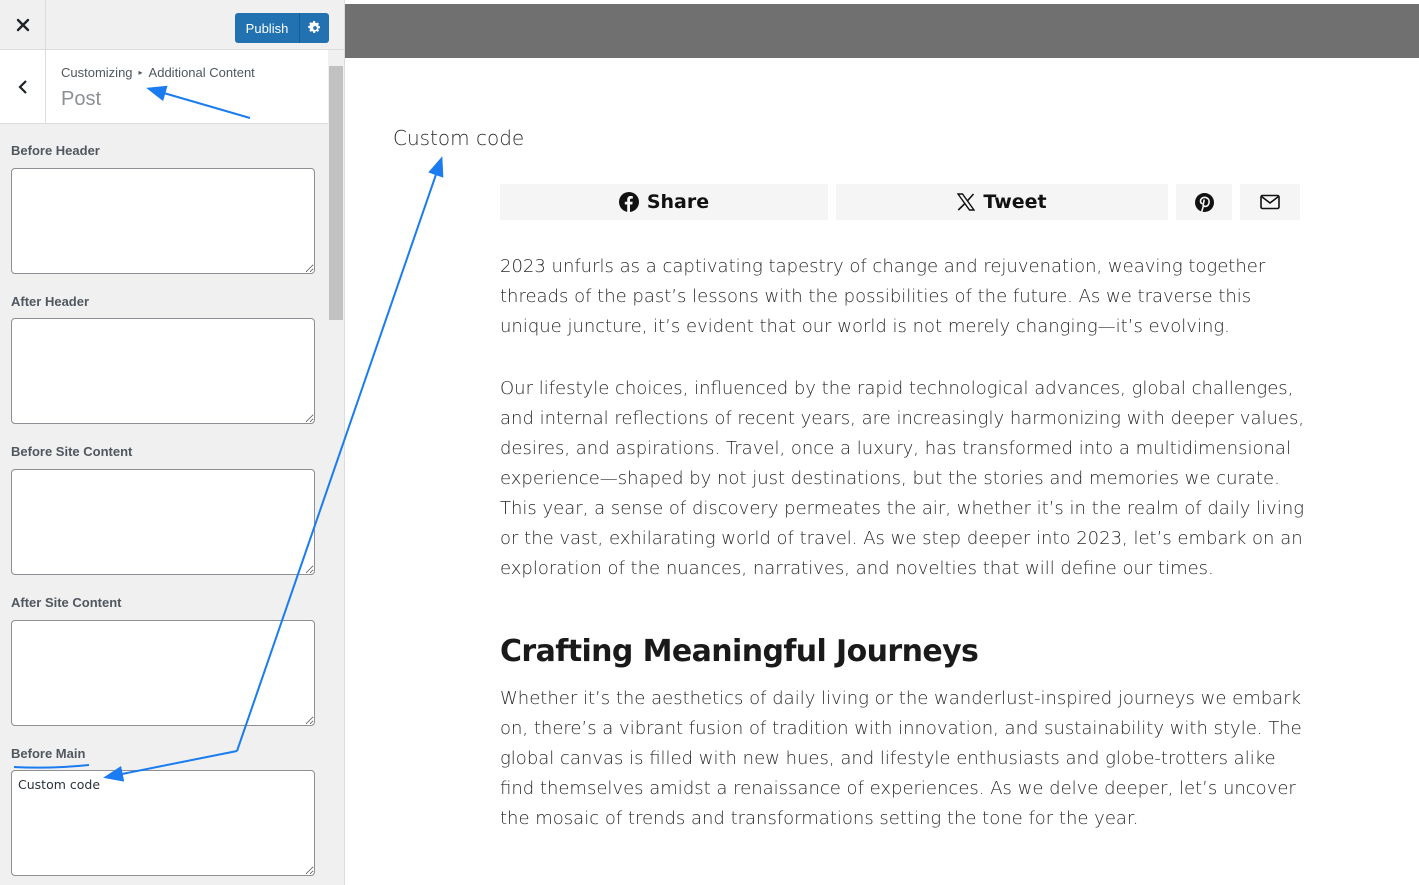 The image size is (1419, 885). Describe the element at coordinates (267, 28) in the screenshot. I see `publish-button: Publish` at that location.